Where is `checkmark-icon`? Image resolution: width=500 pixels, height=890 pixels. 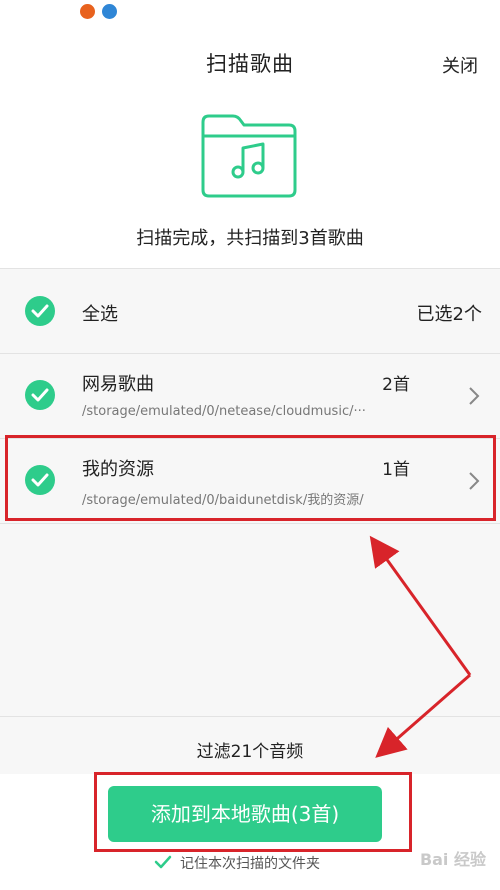 checkmark-icon is located at coordinates (163, 862).